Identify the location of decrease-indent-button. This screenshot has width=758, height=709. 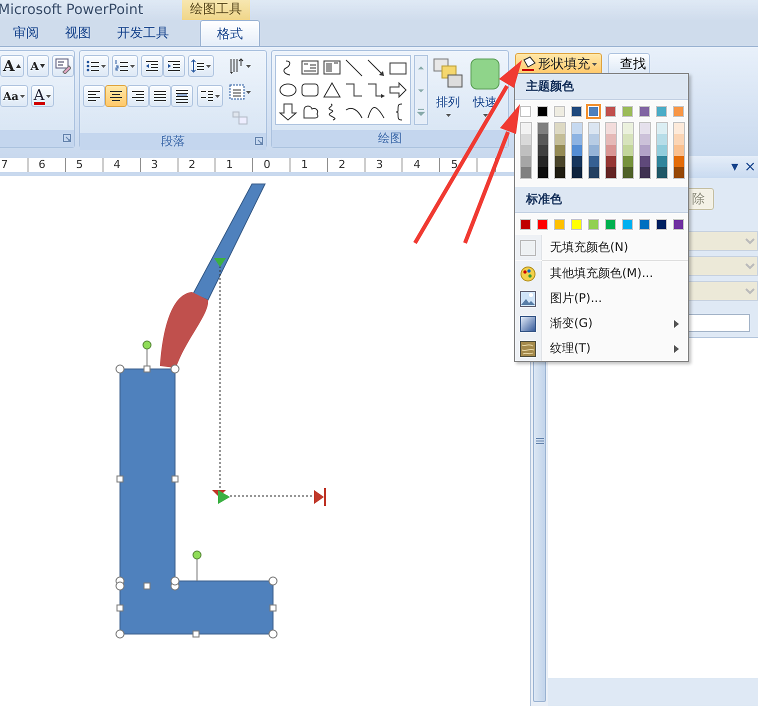
(152, 66).